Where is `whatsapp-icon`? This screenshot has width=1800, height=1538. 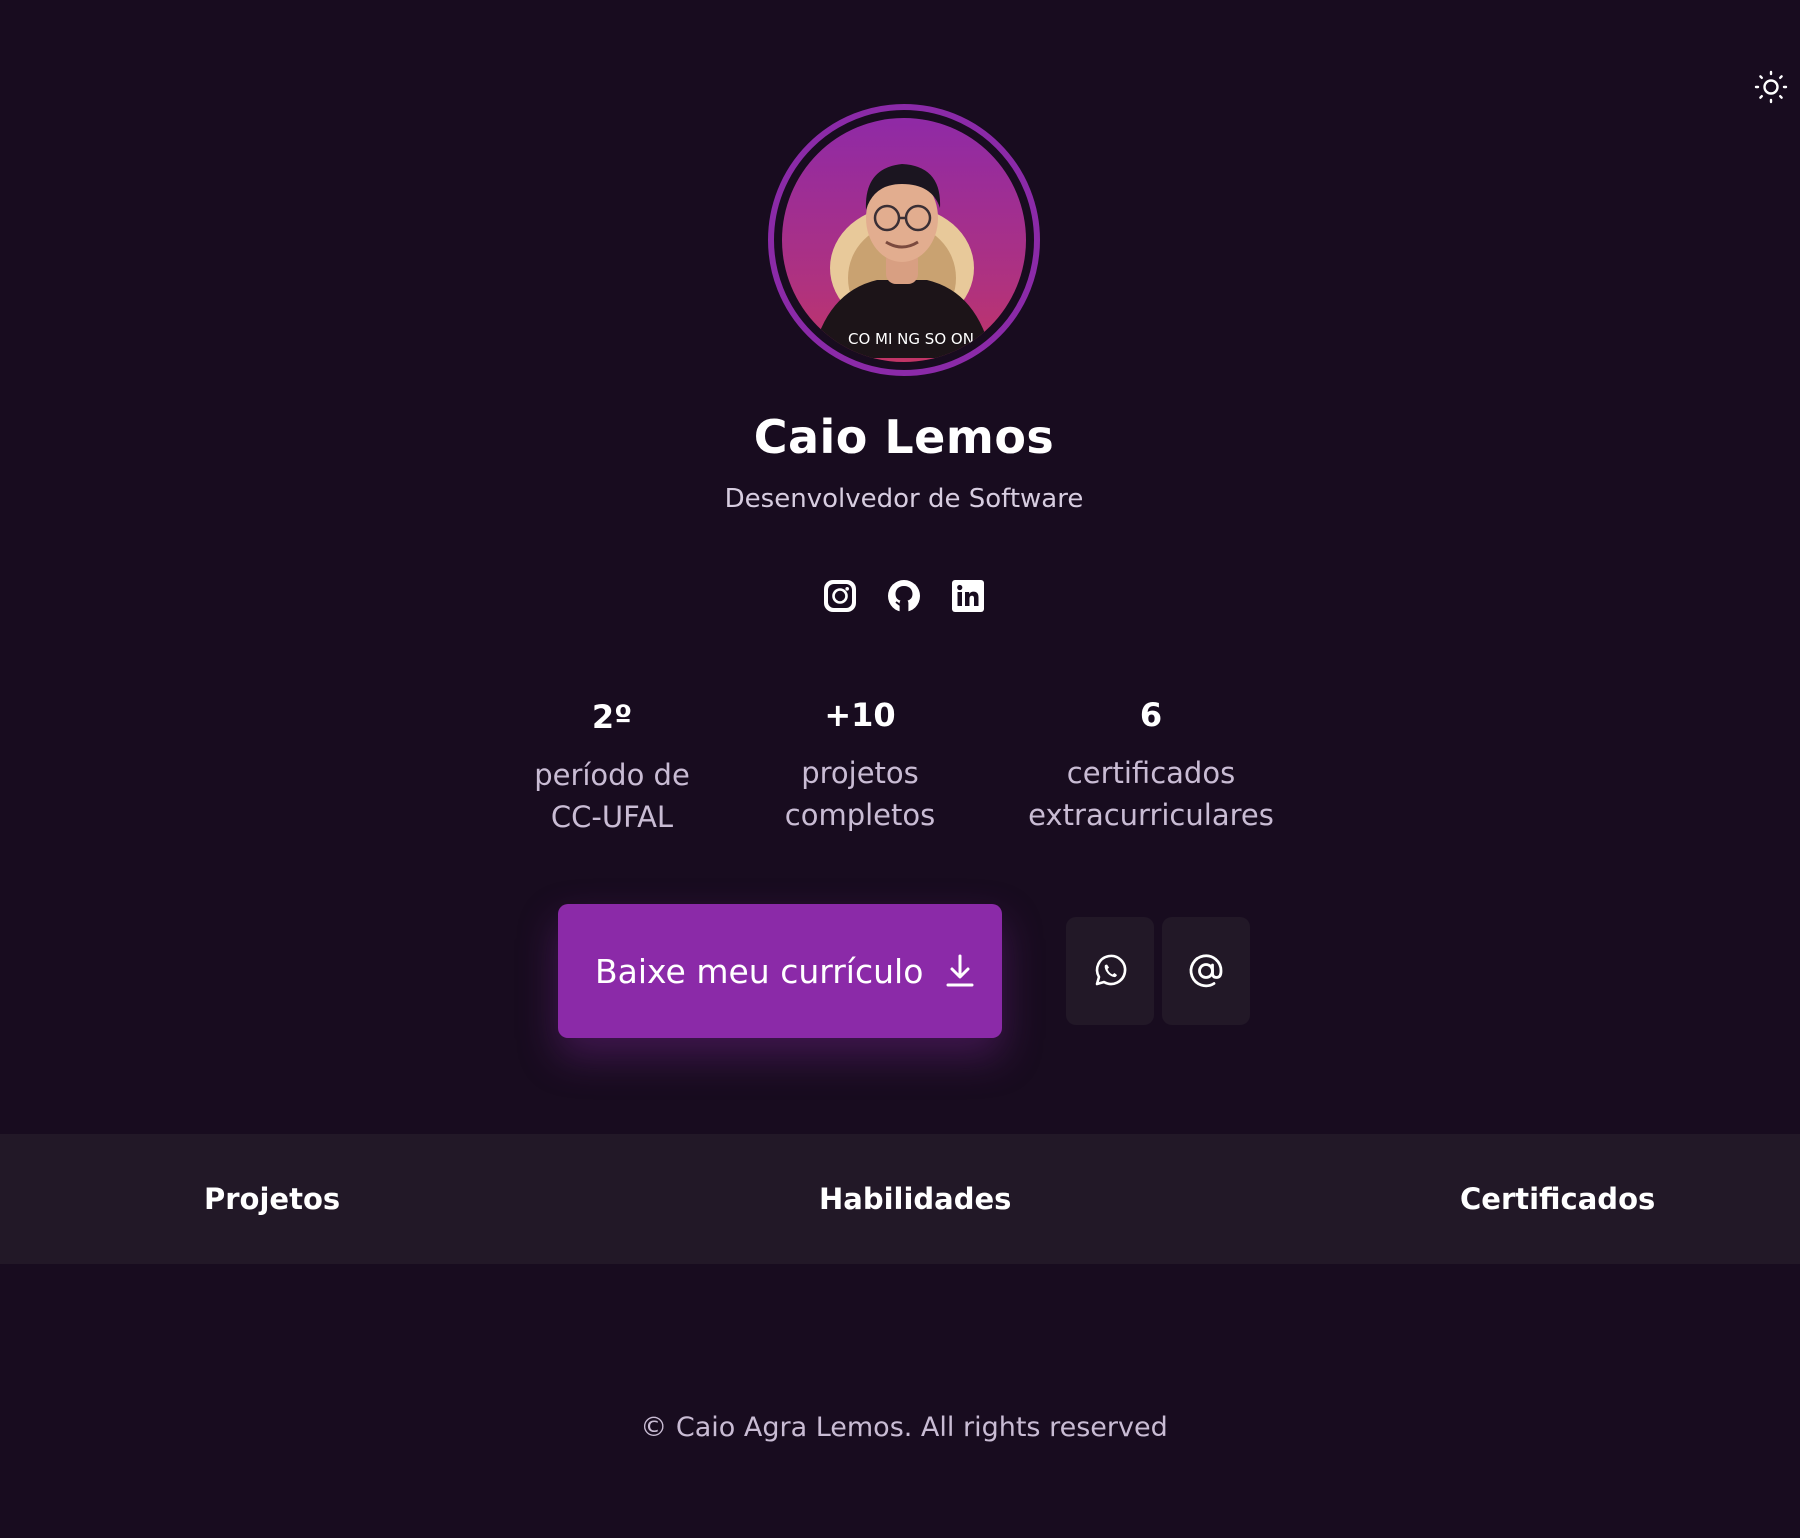
whatsapp-icon is located at coordinates (1111, 970).